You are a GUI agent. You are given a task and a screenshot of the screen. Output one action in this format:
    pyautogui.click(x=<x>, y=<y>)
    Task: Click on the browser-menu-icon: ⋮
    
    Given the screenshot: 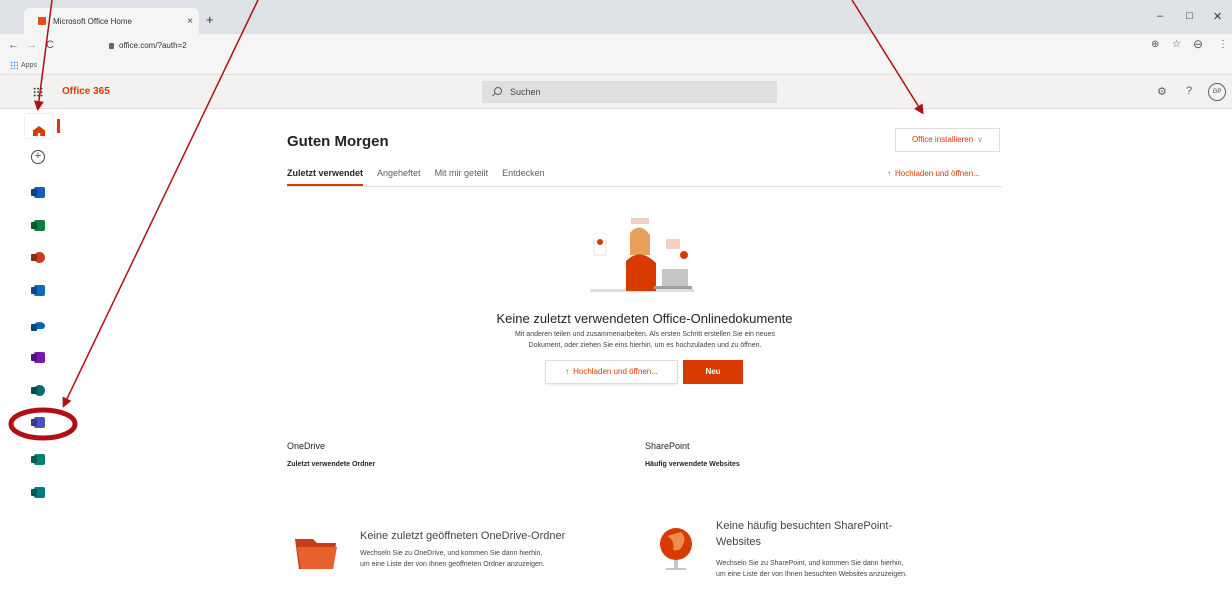 What is the action you would take?
    pyautogui.click(x=1223, y=44)
    